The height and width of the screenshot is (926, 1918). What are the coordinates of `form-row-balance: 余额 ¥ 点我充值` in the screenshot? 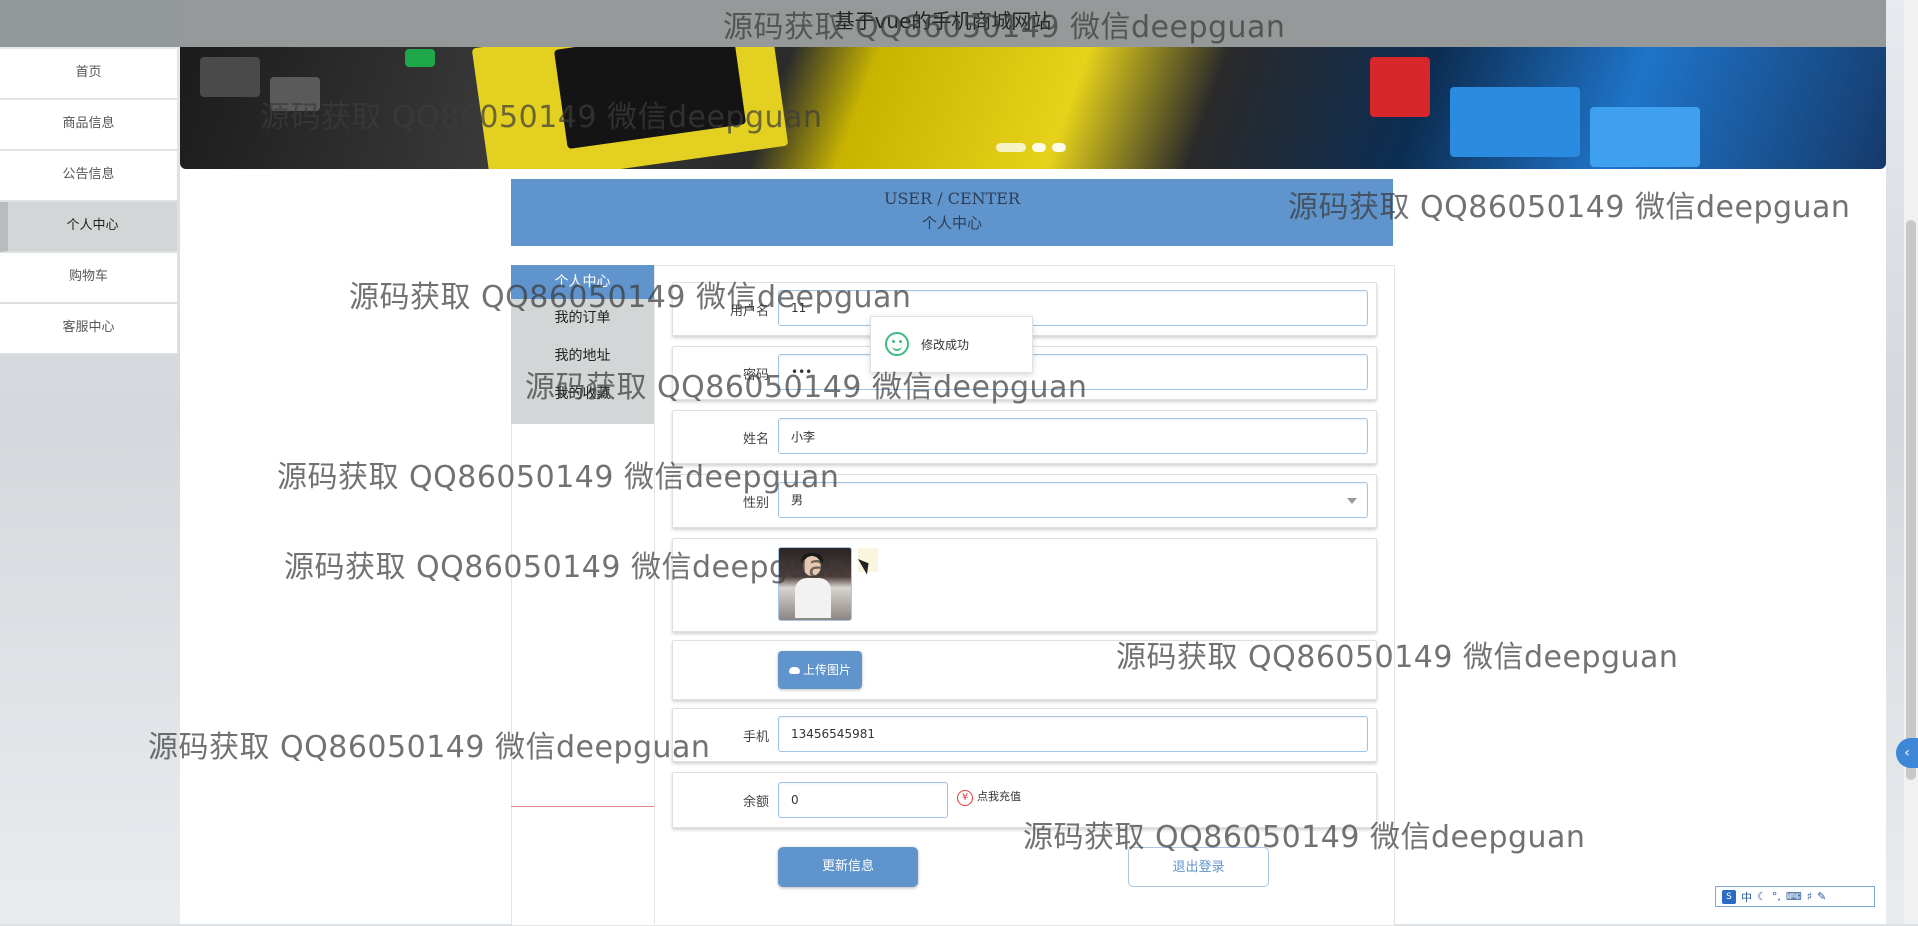 It's located at (1024, 800).